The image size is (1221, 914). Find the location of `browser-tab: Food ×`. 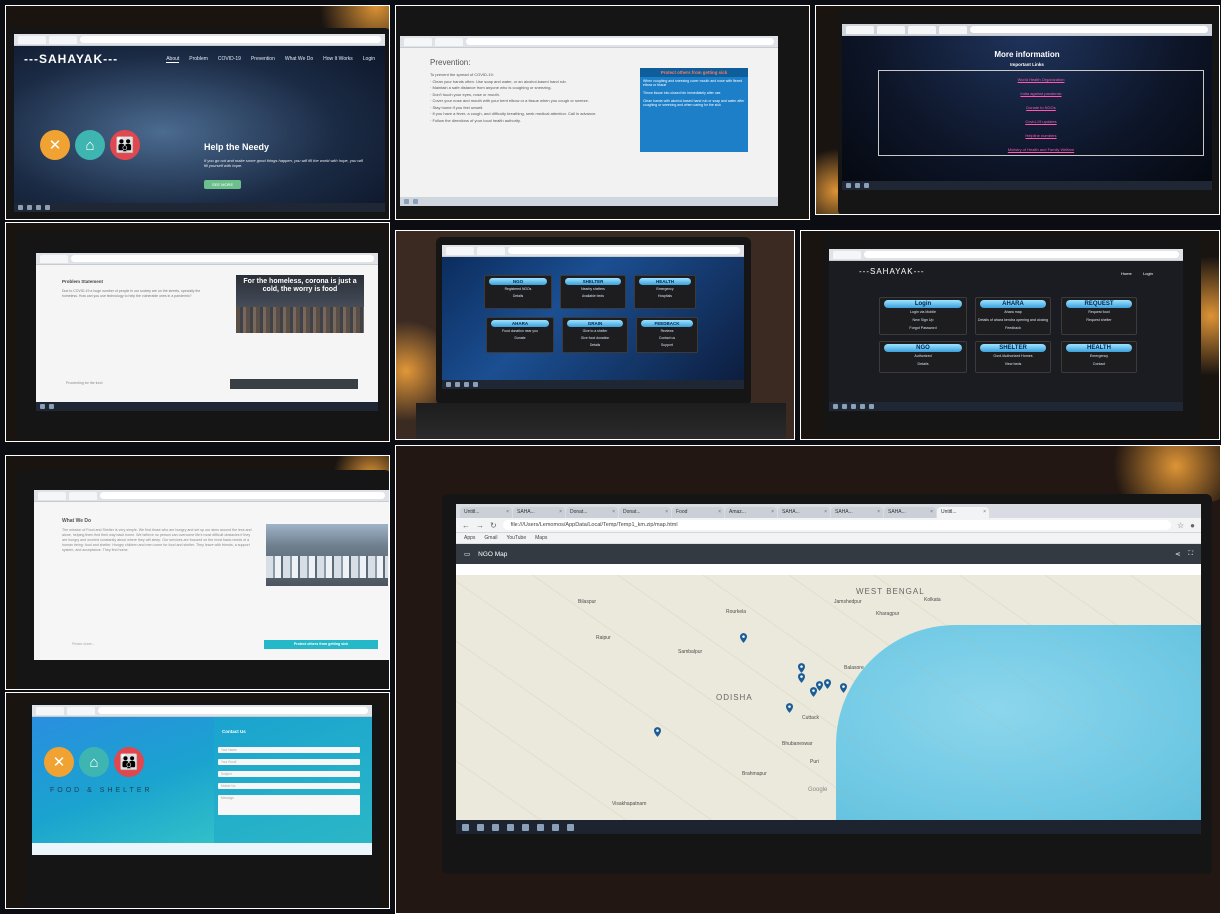

browser-tab: Food × is located at coordinates (698, 512).